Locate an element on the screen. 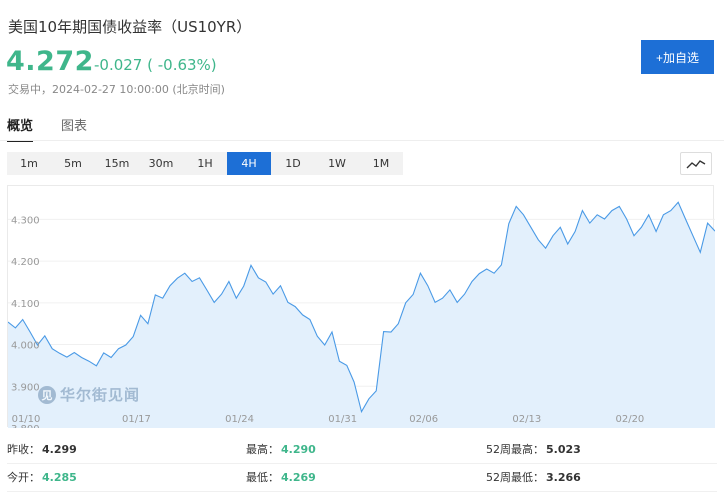 Image resolution: width=724 pixels, height=495 pixels. stat-value: 4.269 is located at coordinates (298, 477).